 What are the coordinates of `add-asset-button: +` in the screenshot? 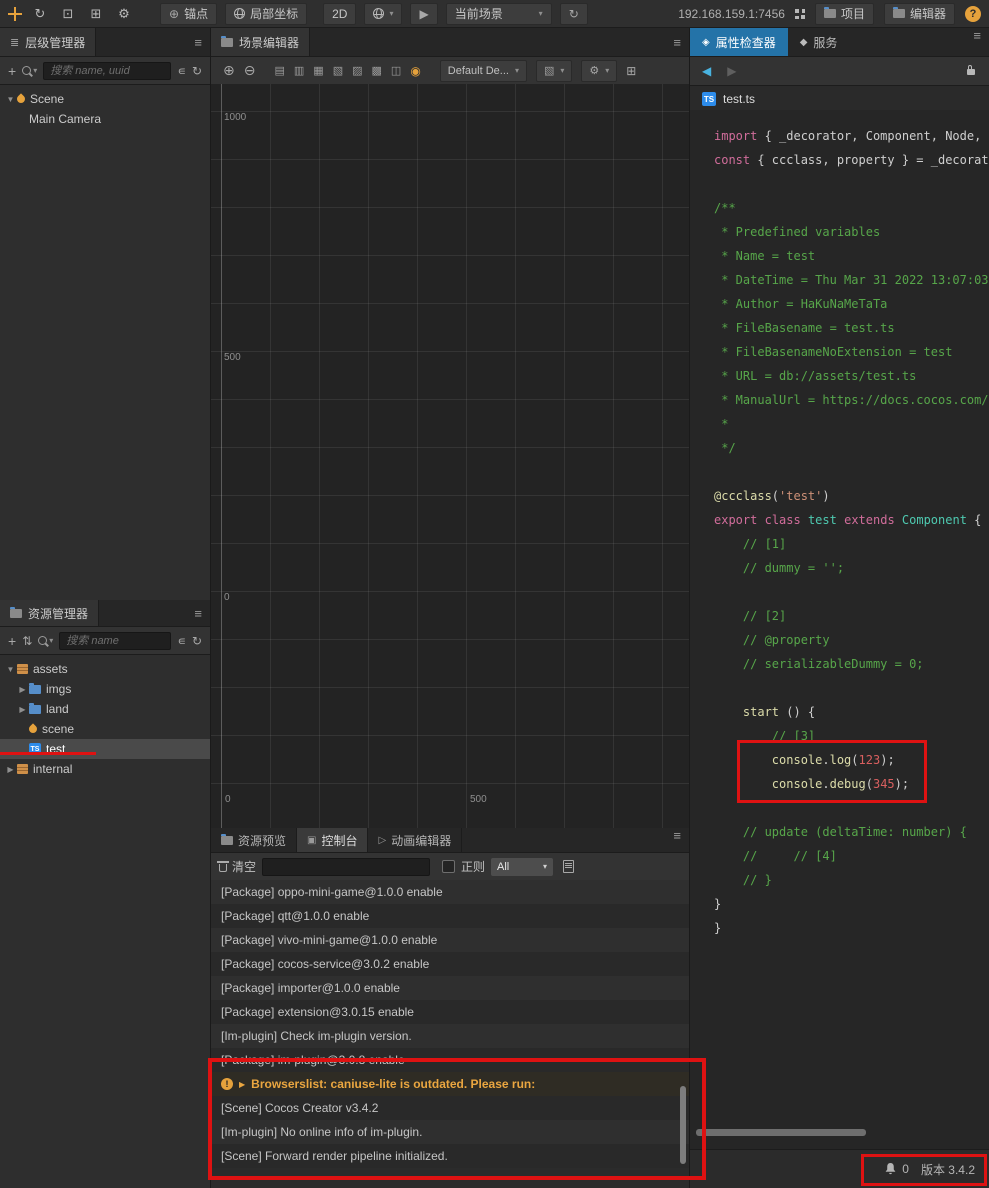 It's located at (12, 641).